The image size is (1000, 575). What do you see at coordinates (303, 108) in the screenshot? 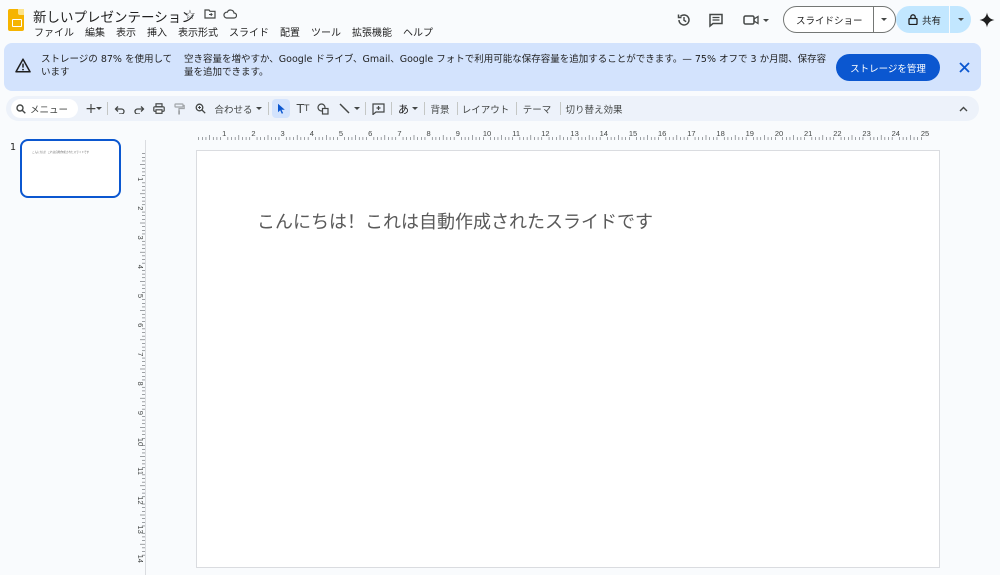
I see `text-box-icon: TT` at bounding box center [303, 108].